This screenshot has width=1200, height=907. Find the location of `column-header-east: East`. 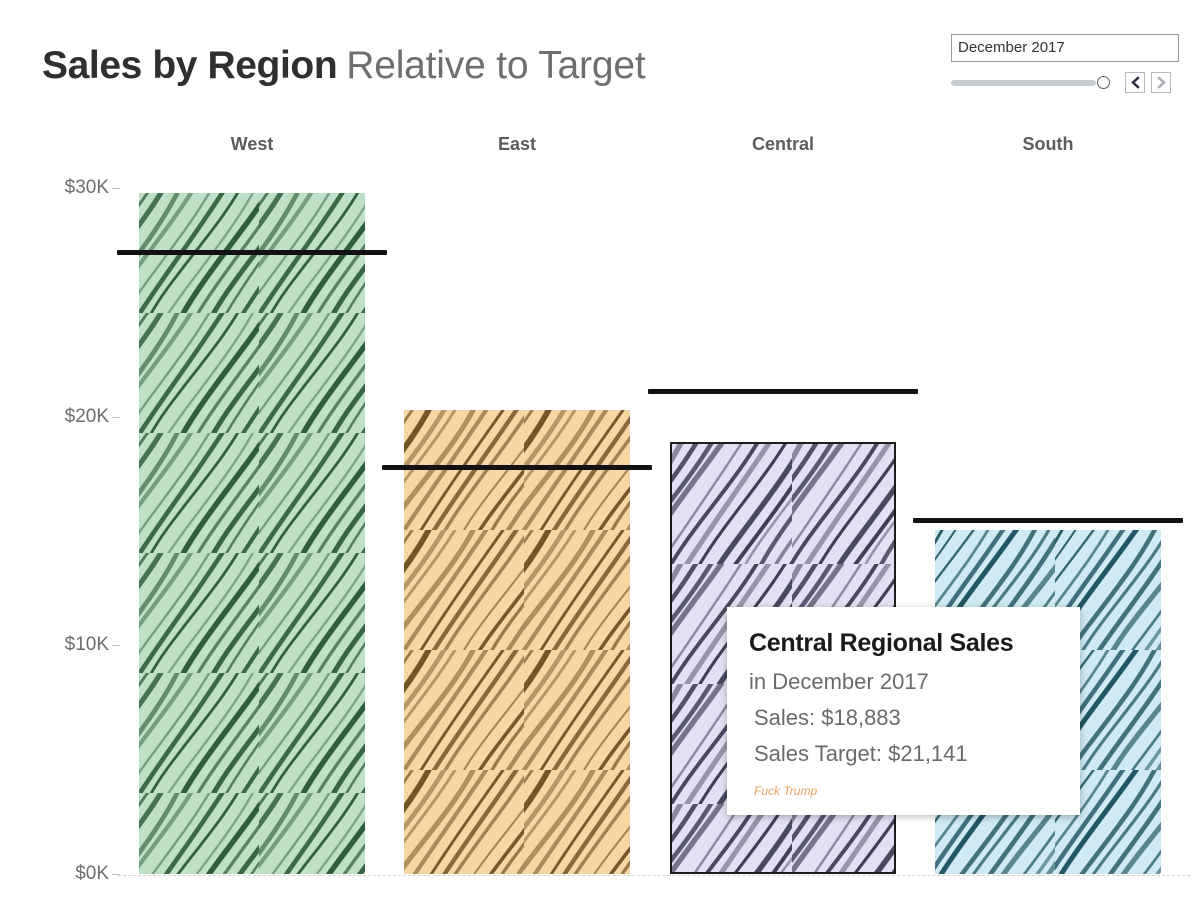

column-header-east: East is located at coordinates (517, 144).